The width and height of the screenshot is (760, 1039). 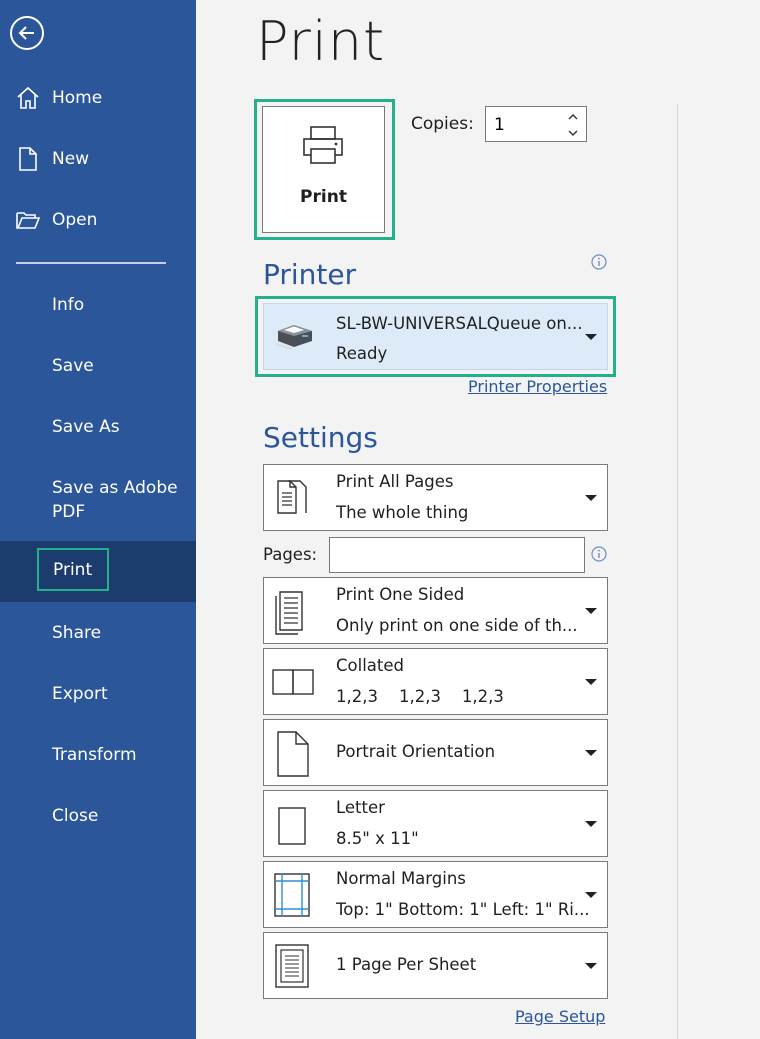 I want to click on nav-close-label: Close, so click(x=75, y=816).